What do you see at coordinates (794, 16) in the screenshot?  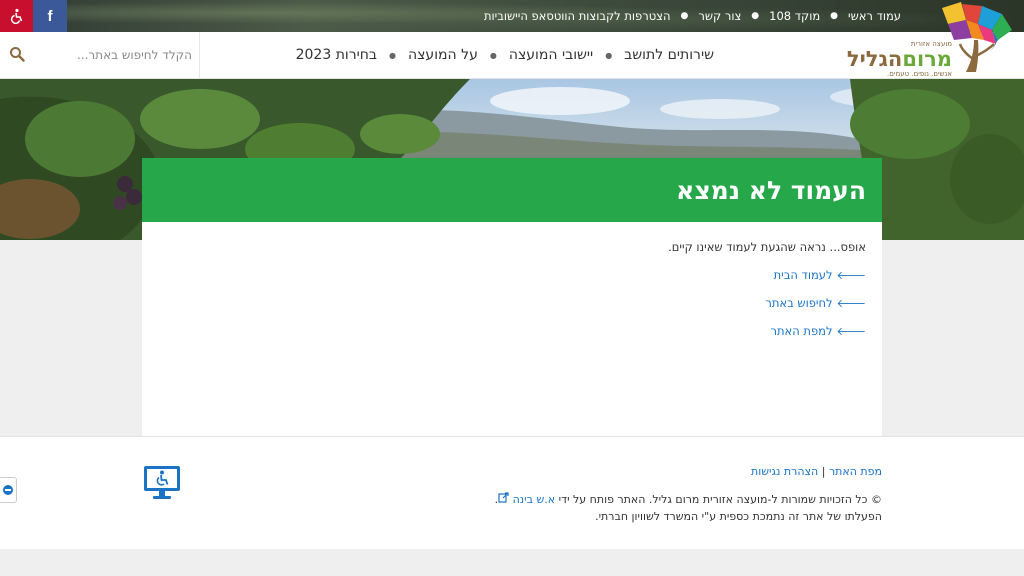 I see `top-link-108: מוקד 108` at bounding box center [794, 16].